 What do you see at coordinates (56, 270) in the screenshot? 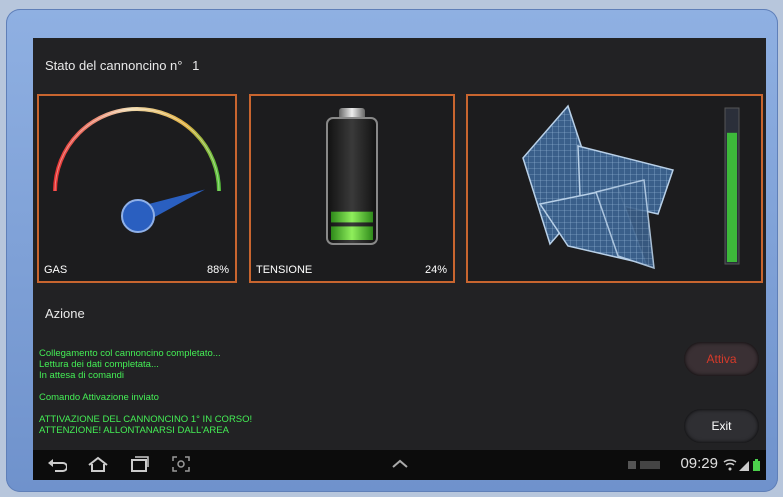
I see `gas-label: GAS` at bounding box center [56, 270].